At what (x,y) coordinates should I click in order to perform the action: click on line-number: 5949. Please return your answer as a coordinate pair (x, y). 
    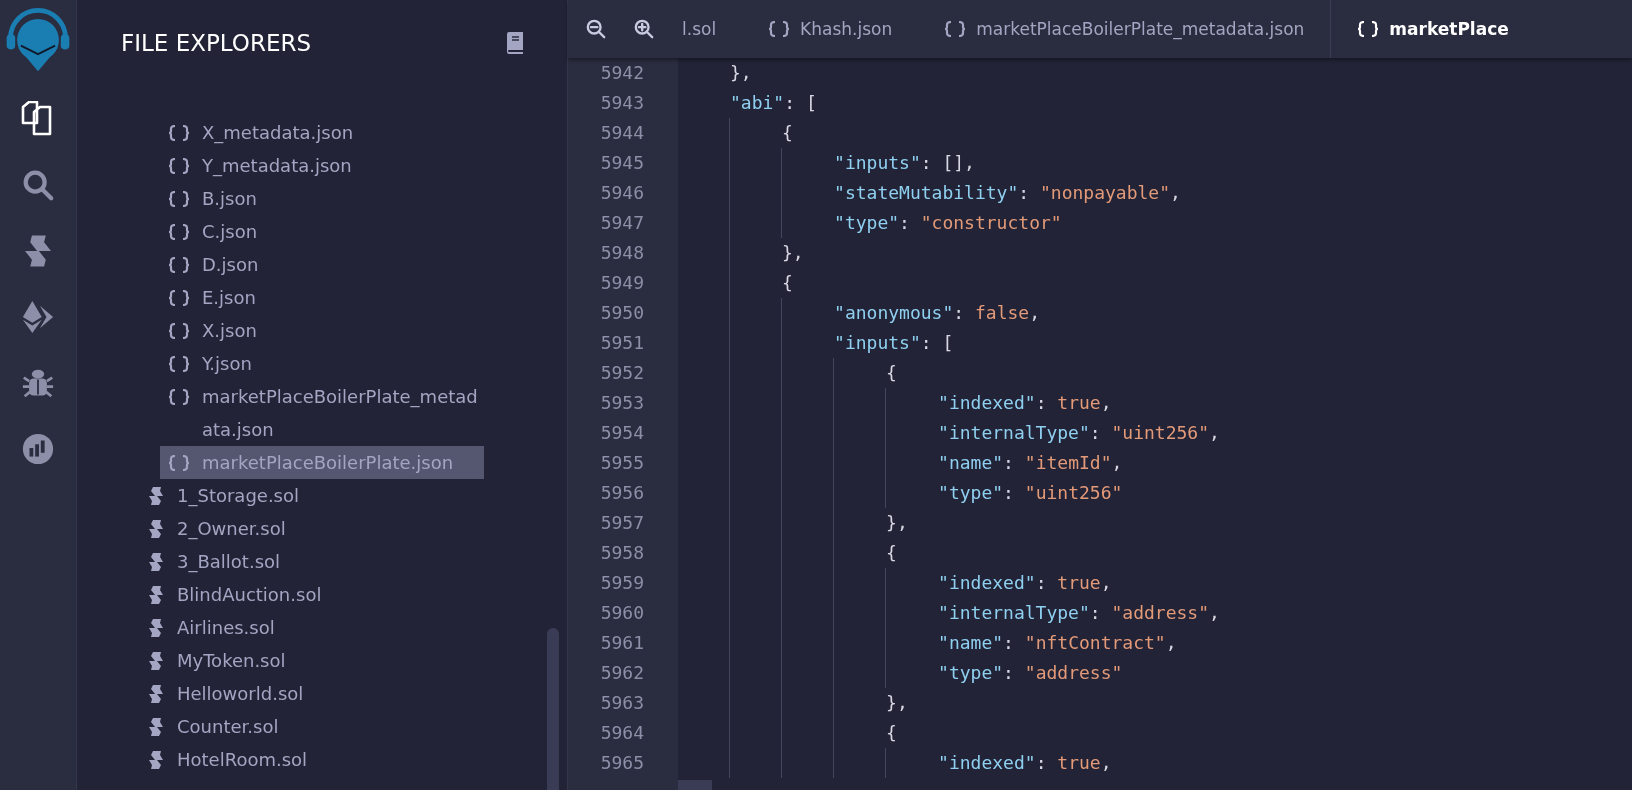
    Looking at the image, I should click on (621, 283).